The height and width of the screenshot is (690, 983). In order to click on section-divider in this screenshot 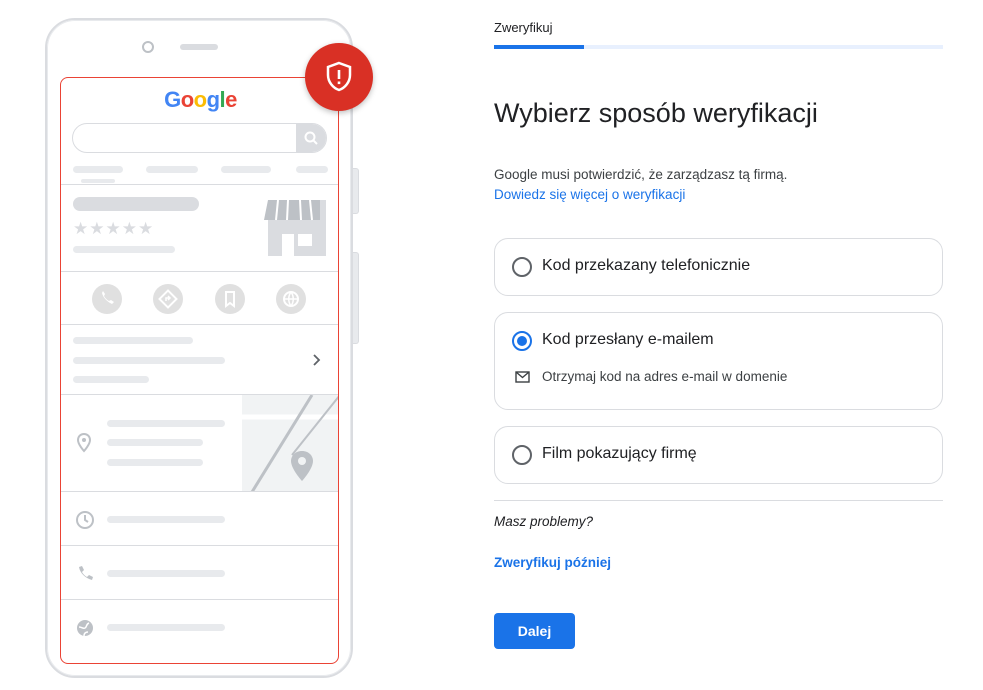, I will do `click(718, 500)`.